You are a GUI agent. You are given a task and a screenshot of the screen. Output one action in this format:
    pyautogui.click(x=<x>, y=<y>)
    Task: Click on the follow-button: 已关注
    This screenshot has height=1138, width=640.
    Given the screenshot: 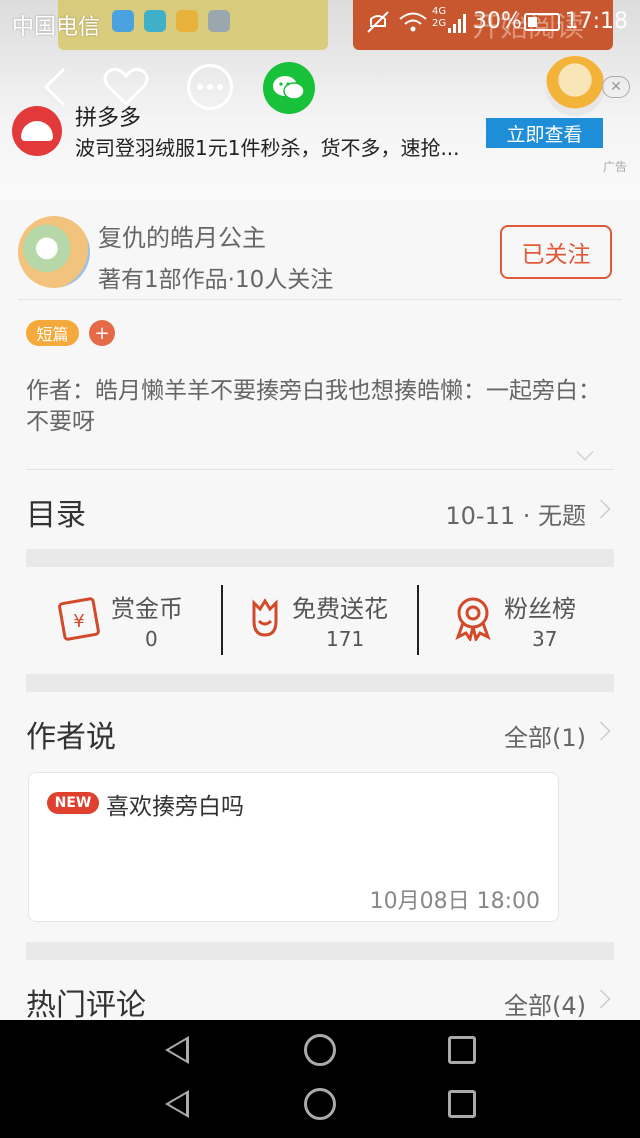 What is the action you would take?
    pyautogui.click(x=556, y=252)
    